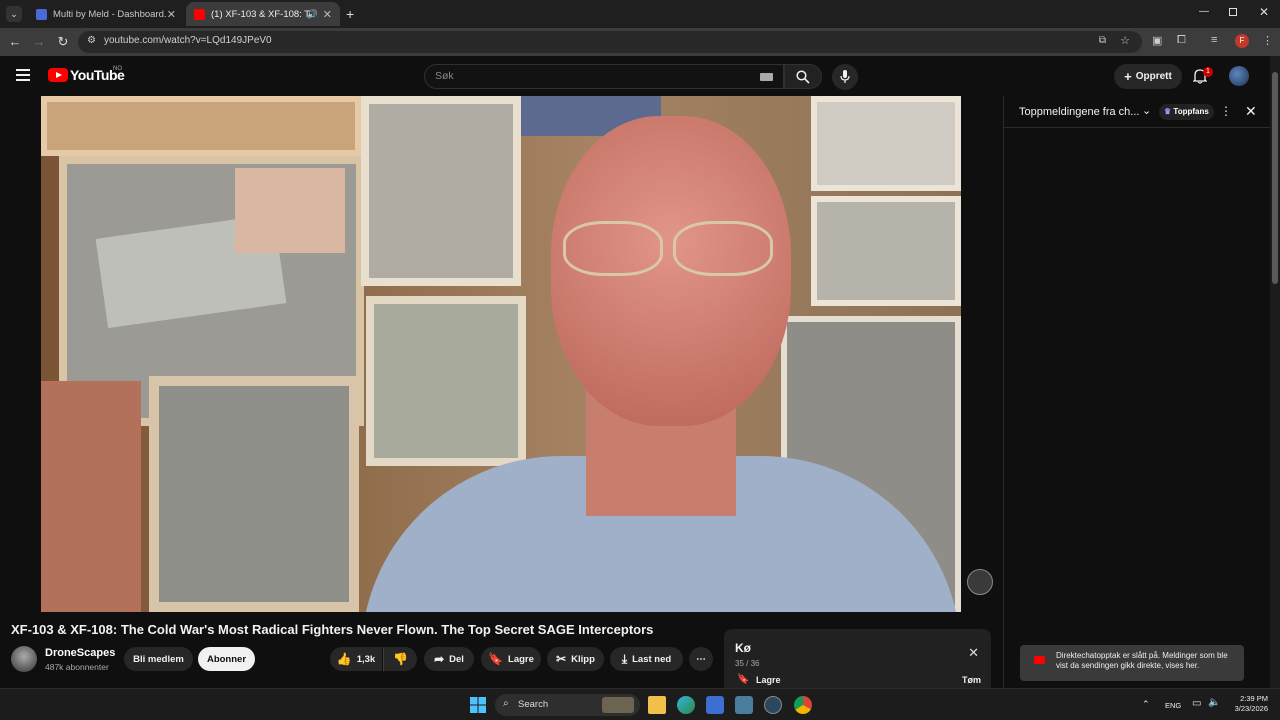  I want to click on close-chat-icon: ✕, so click(1251, 111).